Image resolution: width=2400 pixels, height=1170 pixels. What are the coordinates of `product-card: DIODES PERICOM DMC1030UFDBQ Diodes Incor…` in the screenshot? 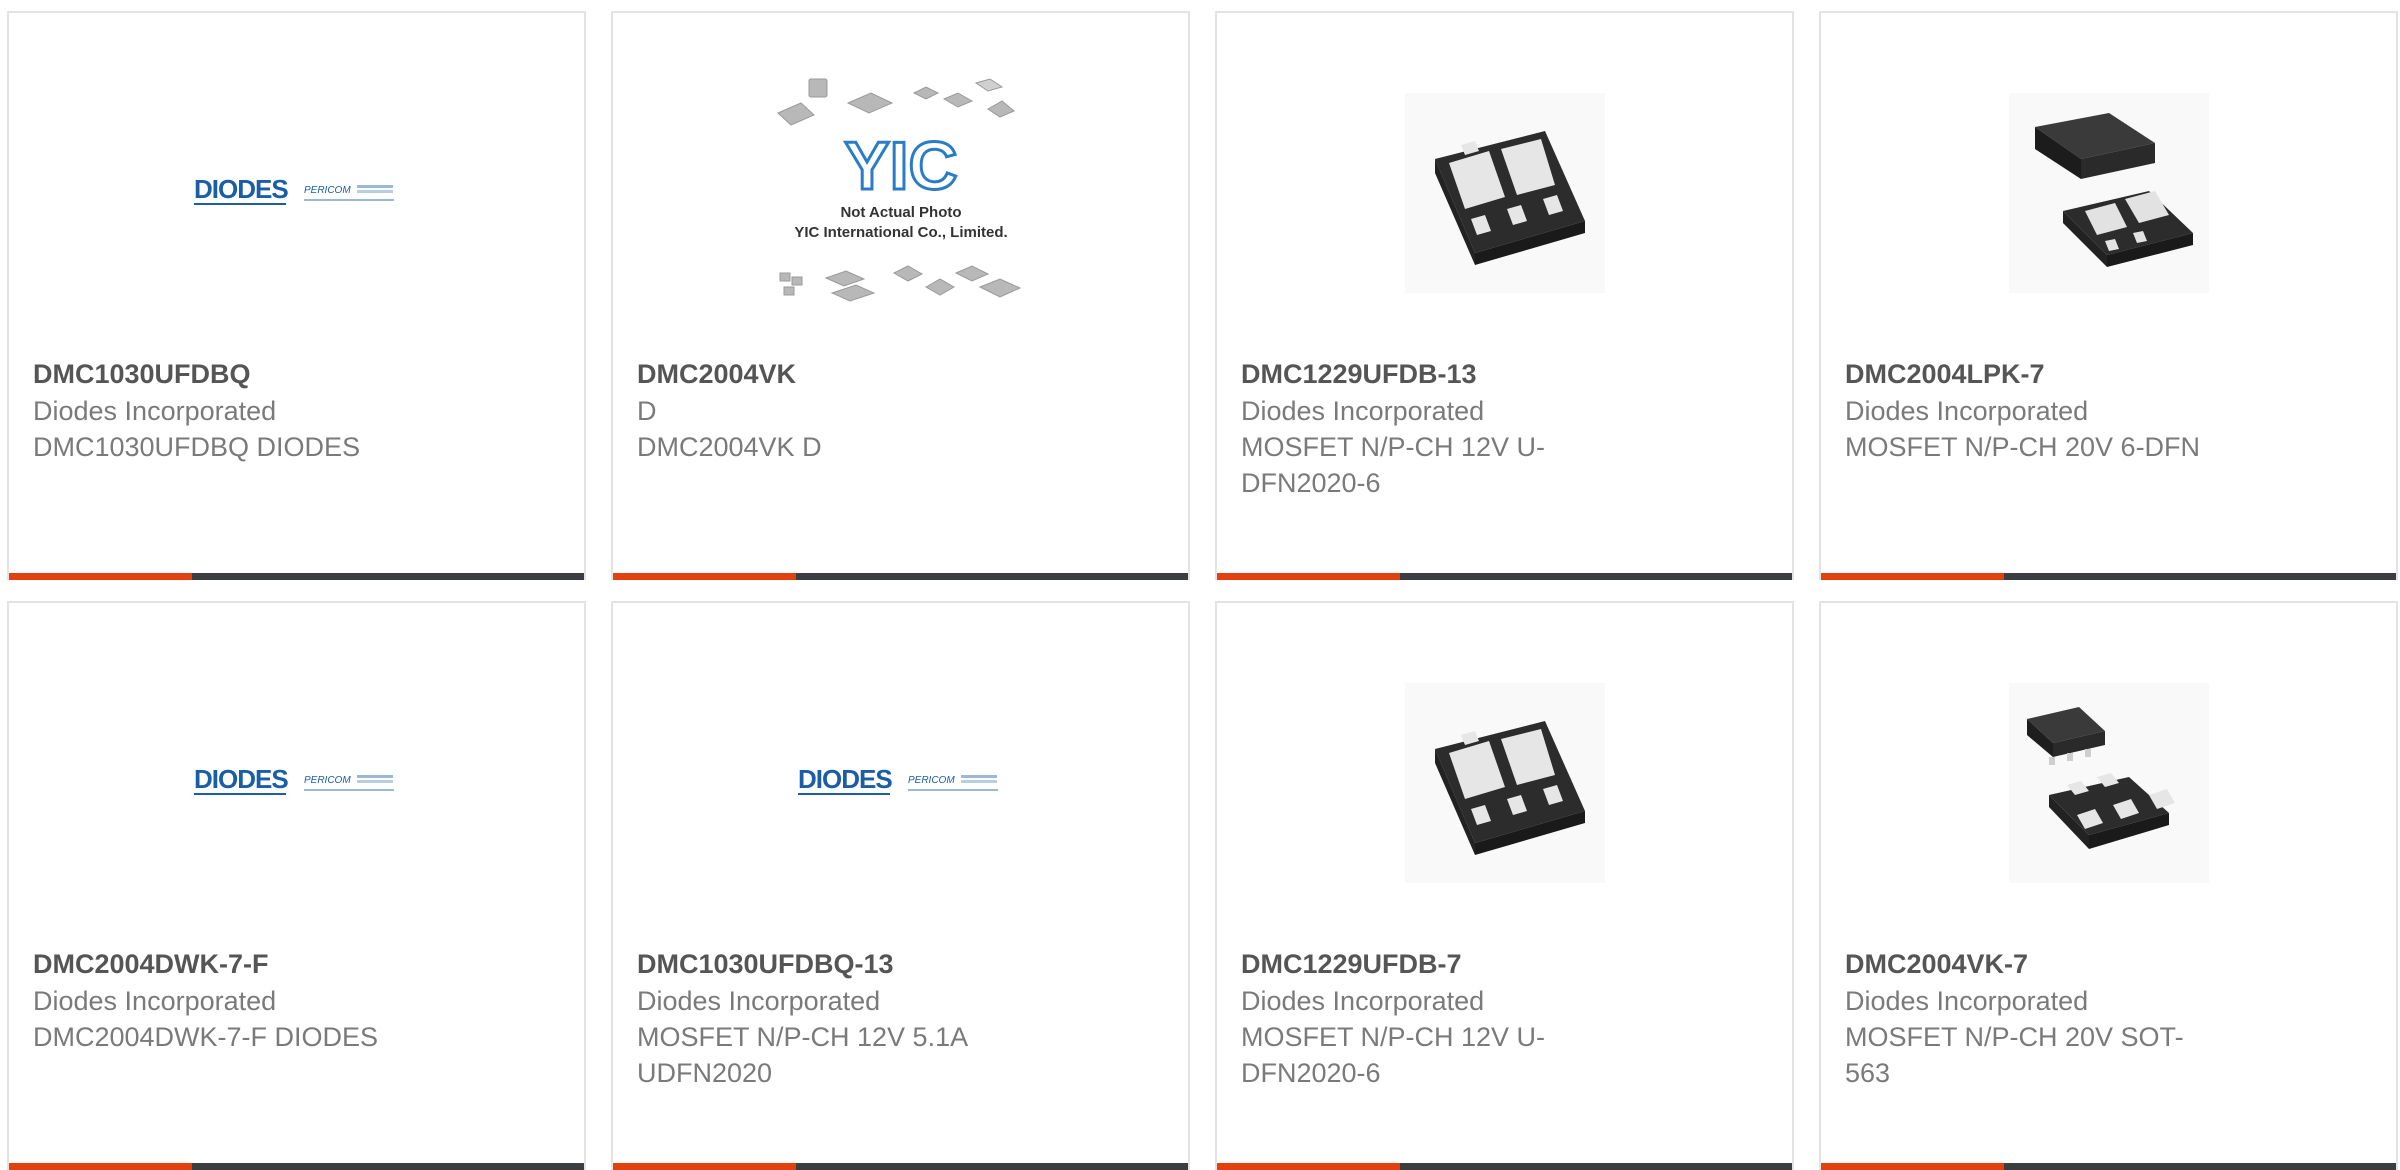 It's located at (296, 295).